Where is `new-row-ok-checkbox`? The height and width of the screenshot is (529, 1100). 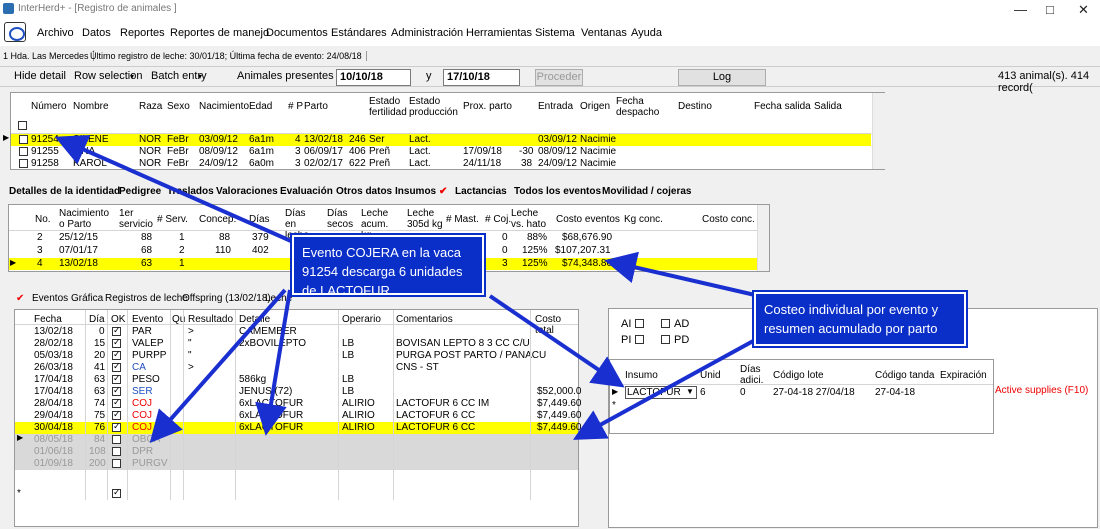
new-row-ok-checkbox is located at coordinates (116, 492).